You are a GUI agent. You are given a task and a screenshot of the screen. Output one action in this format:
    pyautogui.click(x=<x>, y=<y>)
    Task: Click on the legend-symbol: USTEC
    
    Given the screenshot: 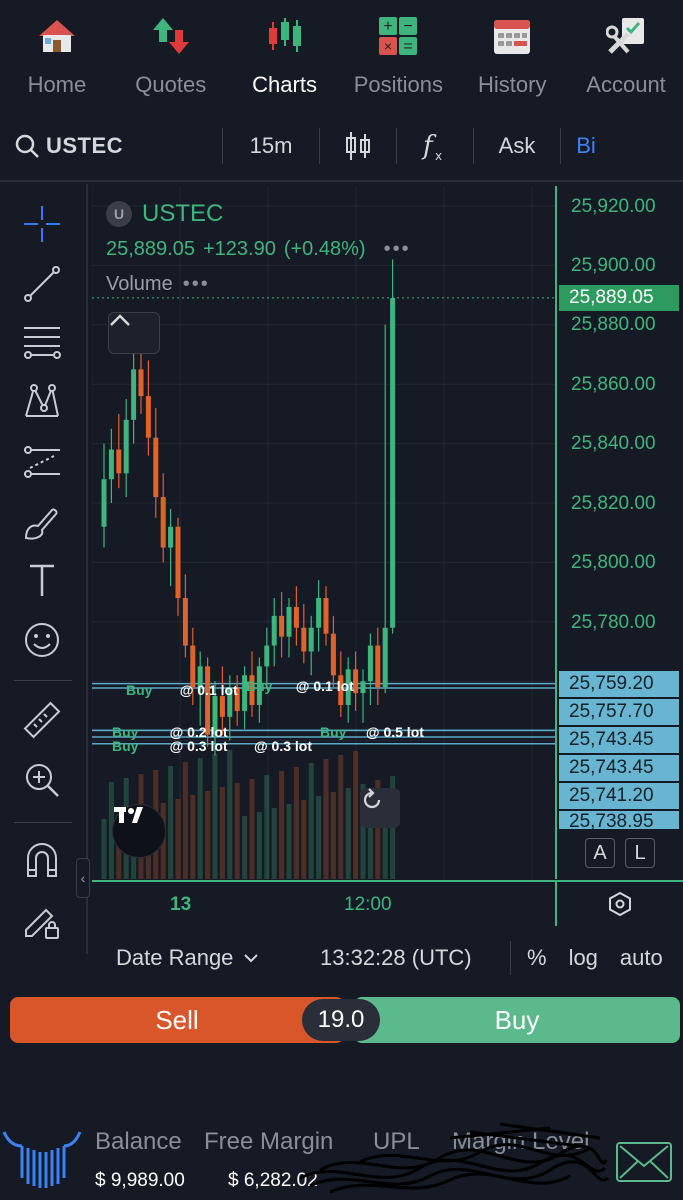 What is the action you would take?
    pyautogui.click(x=182, y=214)
    